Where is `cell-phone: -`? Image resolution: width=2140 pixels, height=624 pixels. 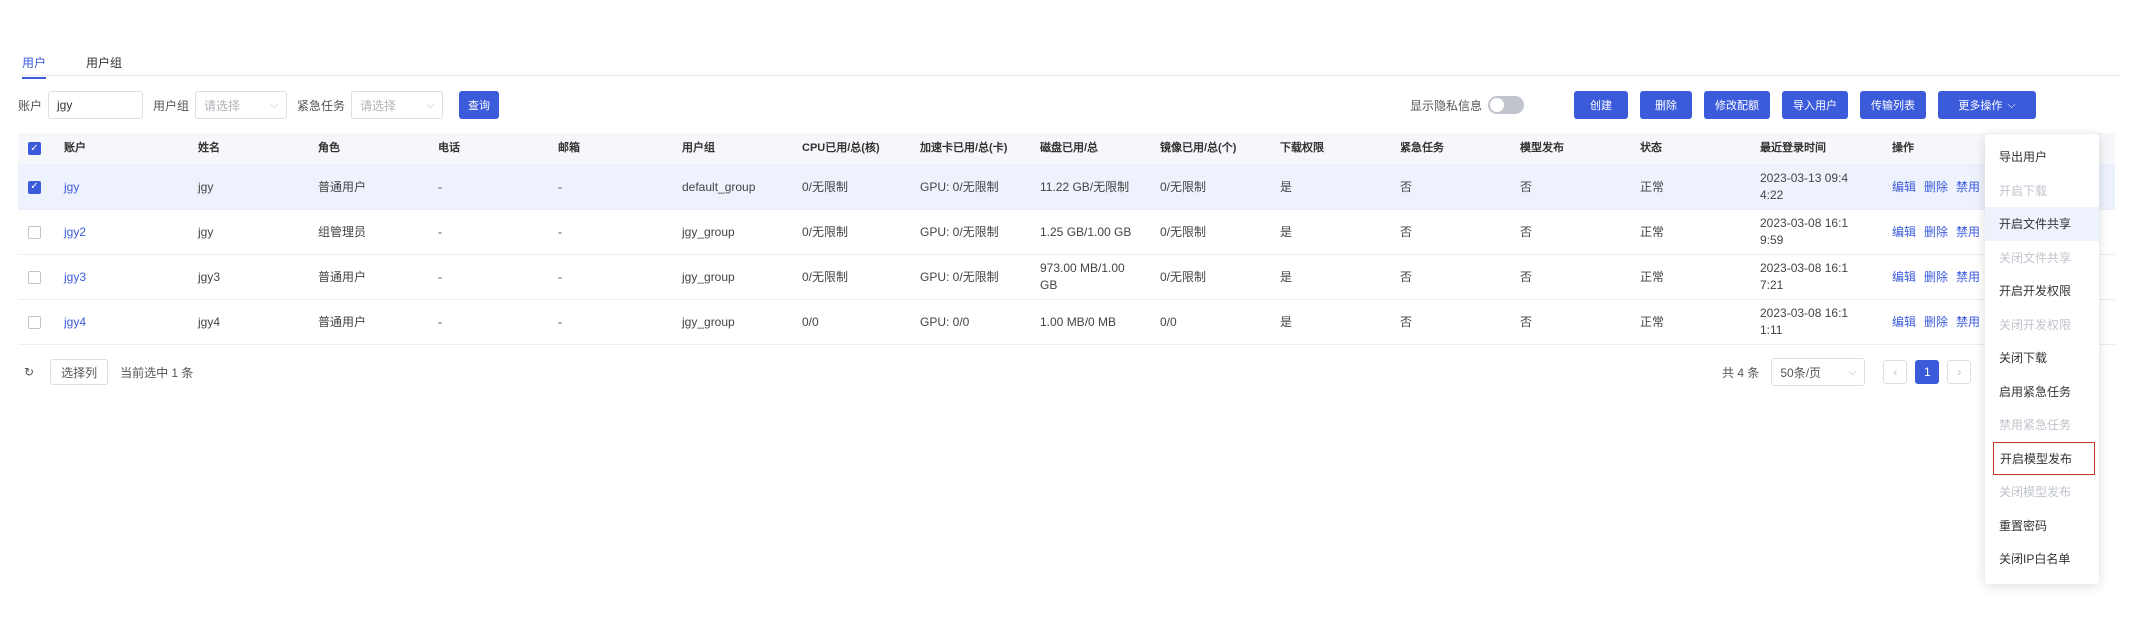 cell-phone: - is located at coordinates (440, 321).